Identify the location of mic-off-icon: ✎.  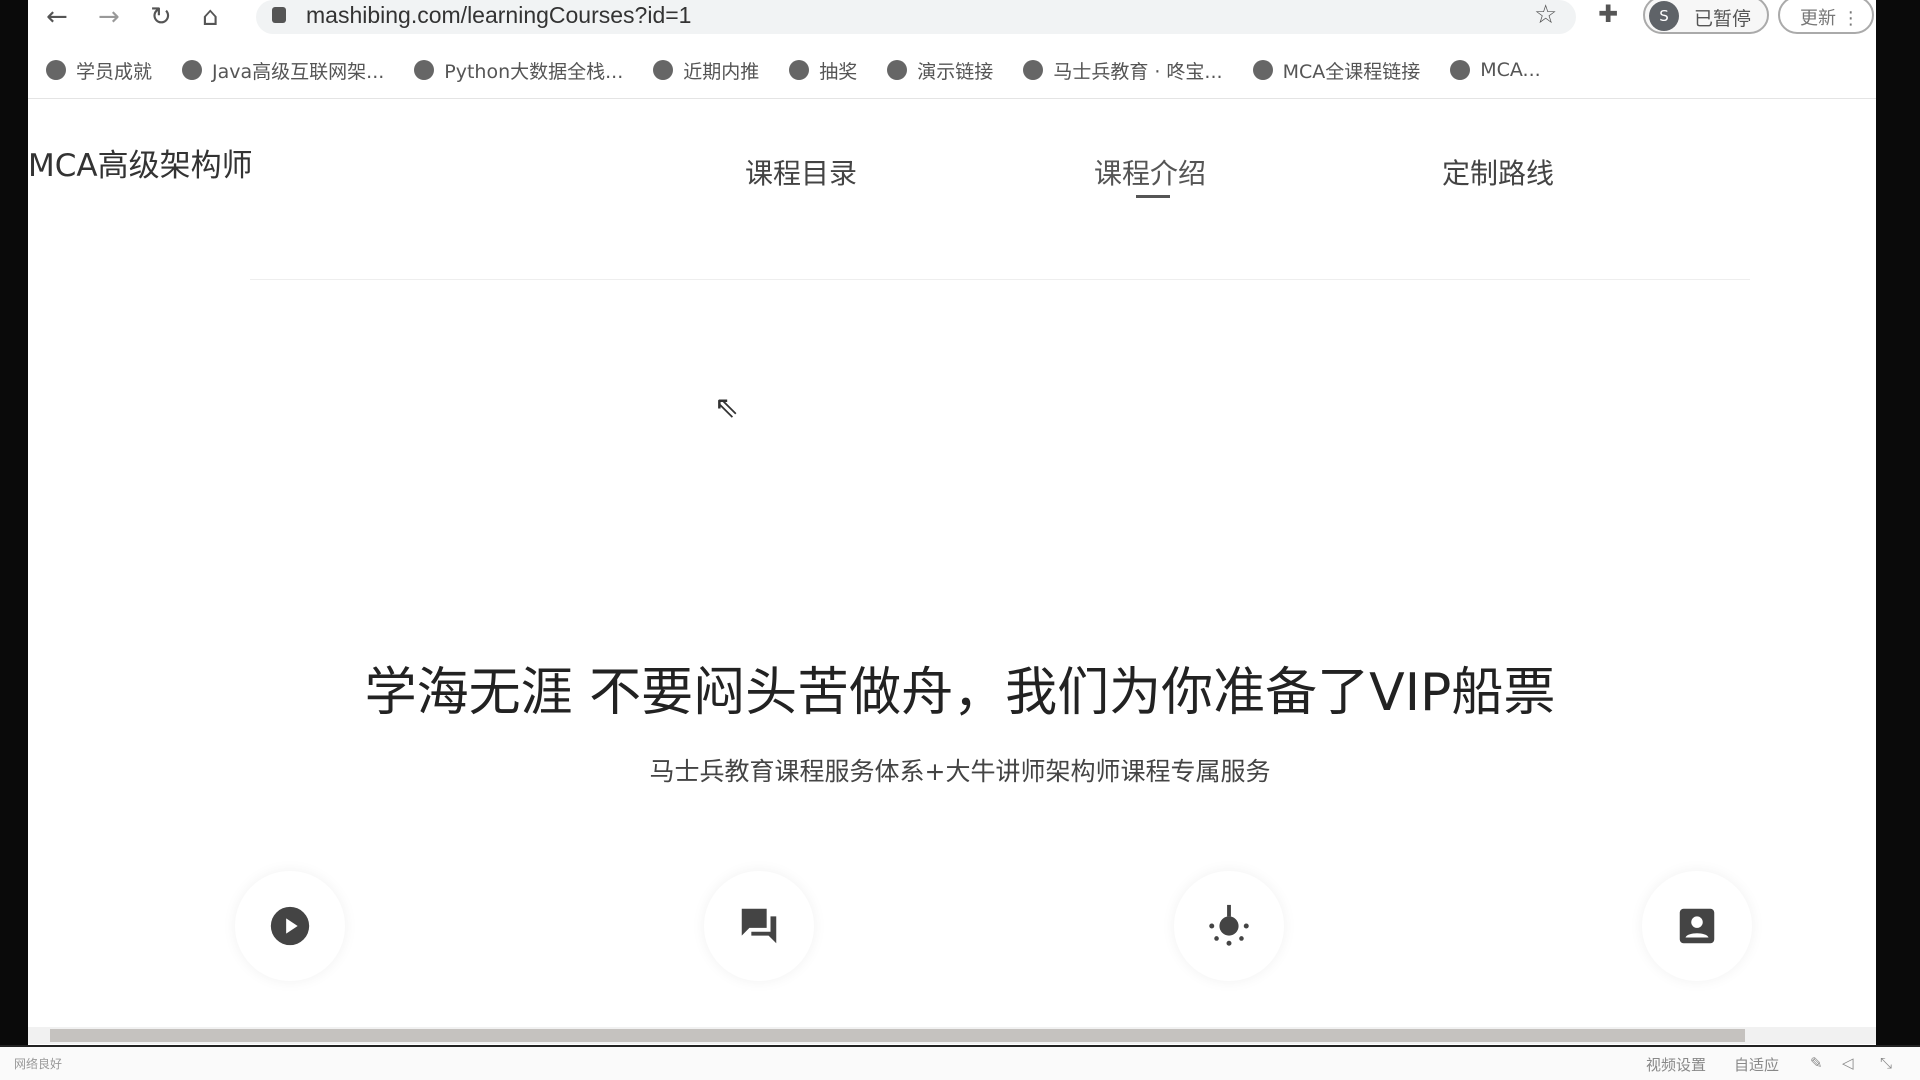
(1816, 1063).